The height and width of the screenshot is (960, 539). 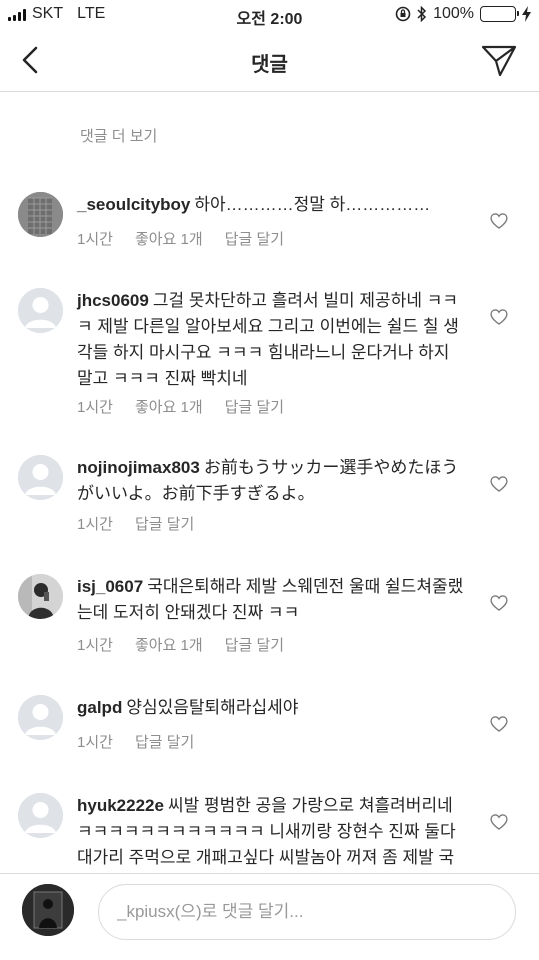 I want to click on charging-icon, so click(x=526, y=14).